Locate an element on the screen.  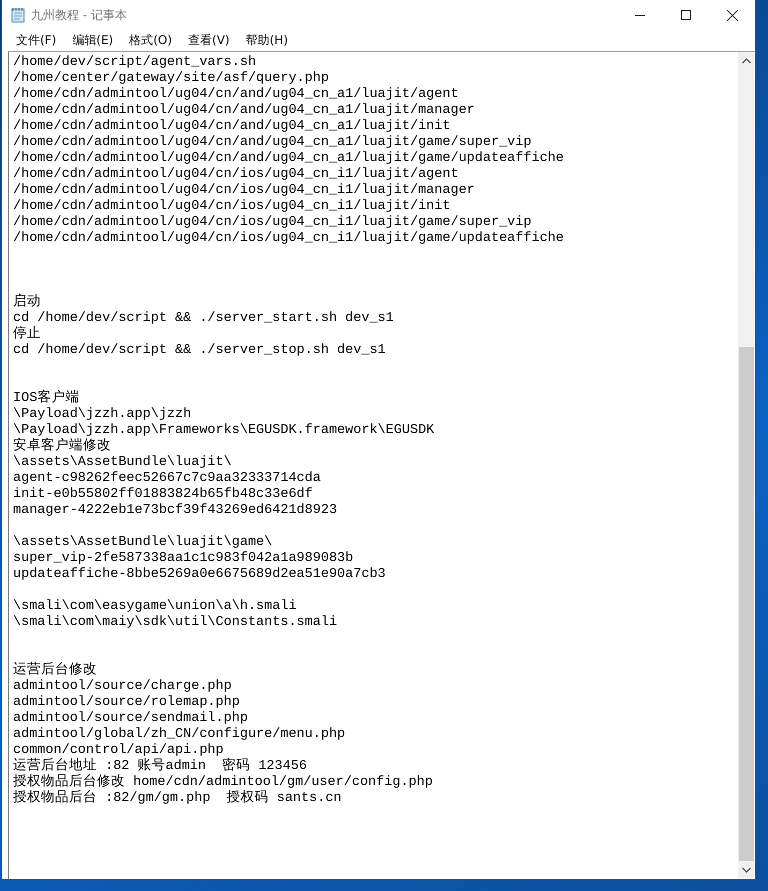
text-line: admintool/source/sendmail.php is located at coordinates (131, 719).